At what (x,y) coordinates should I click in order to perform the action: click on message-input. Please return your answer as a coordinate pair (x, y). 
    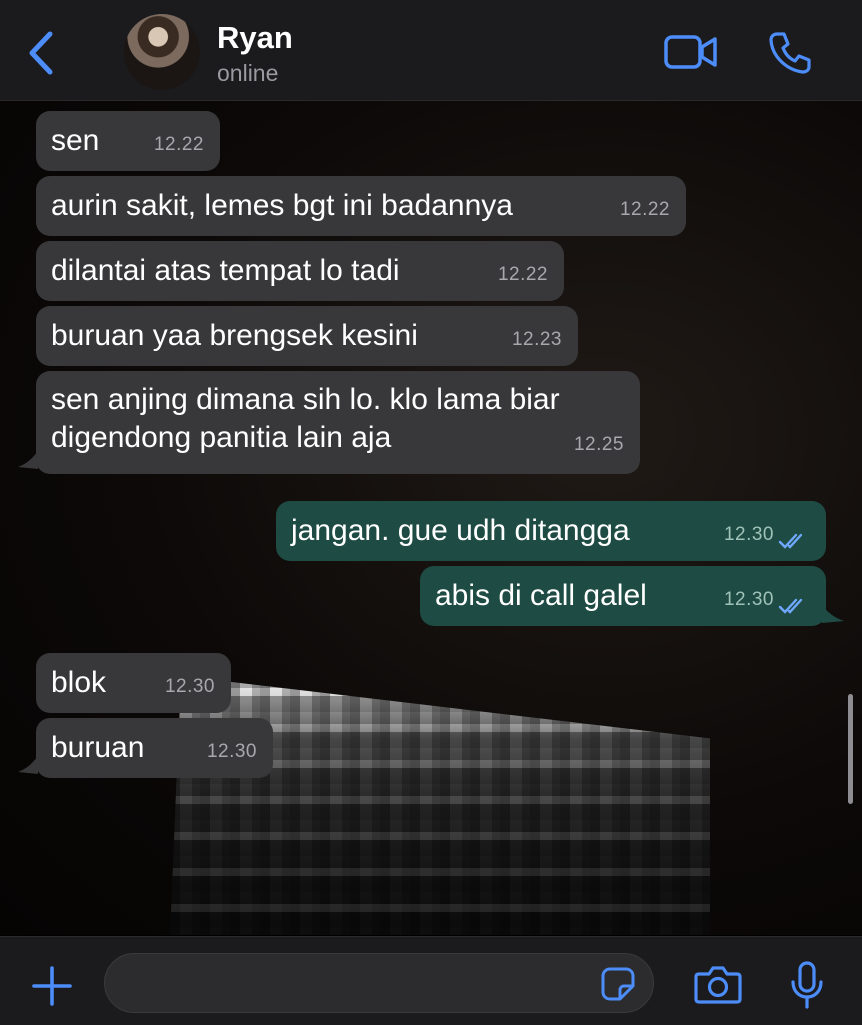
    Looking at the image, I should click on (379, 983).